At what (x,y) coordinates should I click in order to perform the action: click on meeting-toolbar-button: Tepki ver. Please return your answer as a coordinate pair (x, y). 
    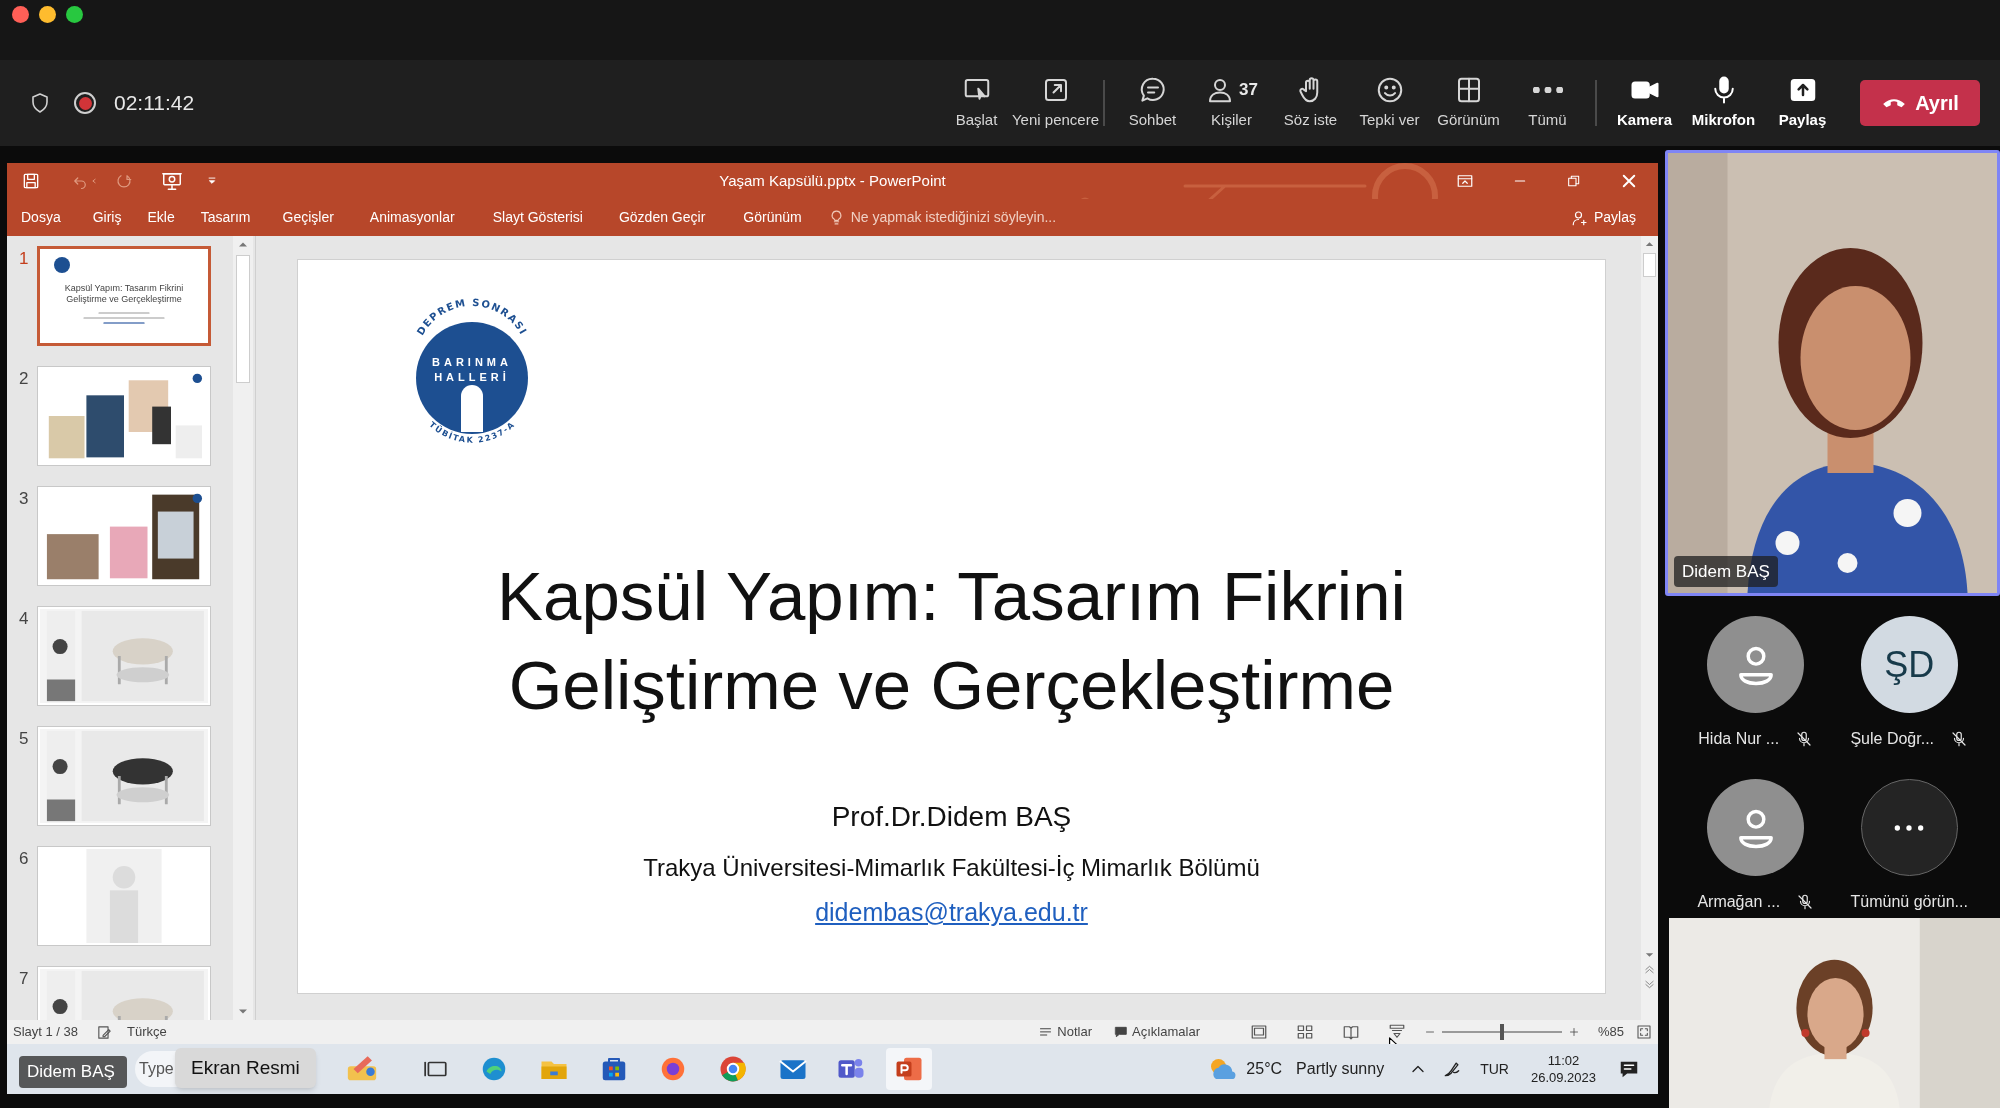
    Looking at the image, I should click on (1389, 103).